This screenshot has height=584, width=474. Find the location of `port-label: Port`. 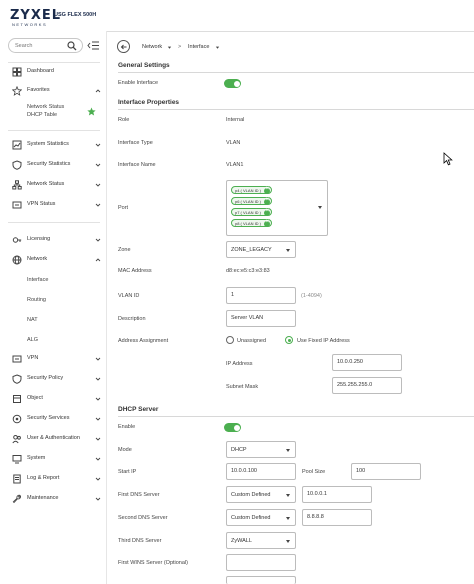

port-label: Port is located at coordinates (123, 208).